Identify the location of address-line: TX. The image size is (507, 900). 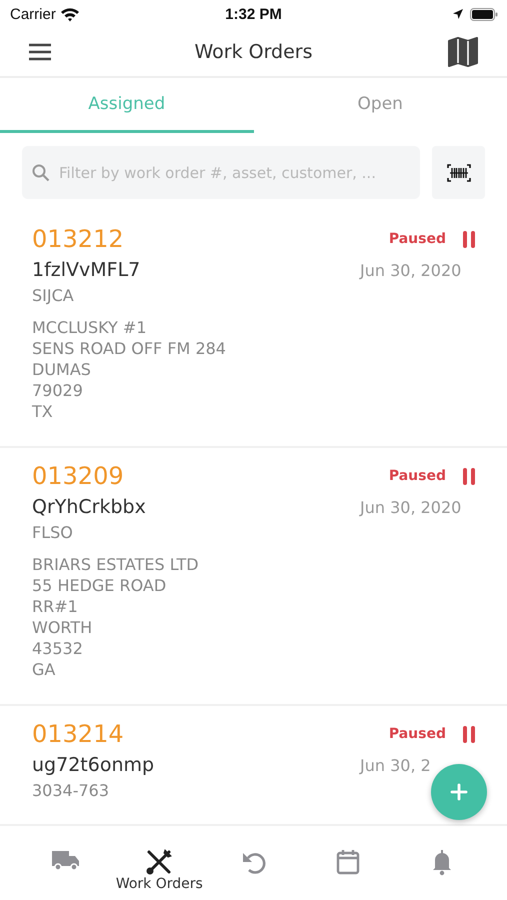
(42, 411).